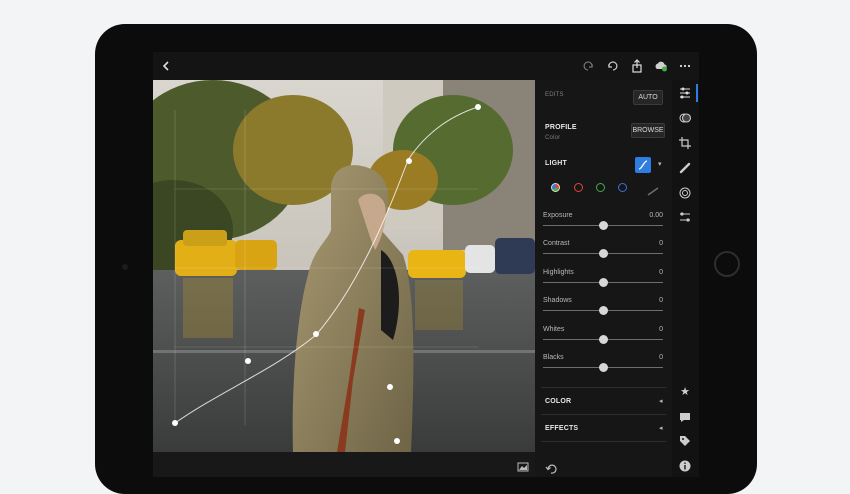 The width and height of the screenshot is (850, 494). What do you see at coordinates (685, 93) in the screenshot?
I see `adjust-sliders-icon` at bounding box center [685, 93].